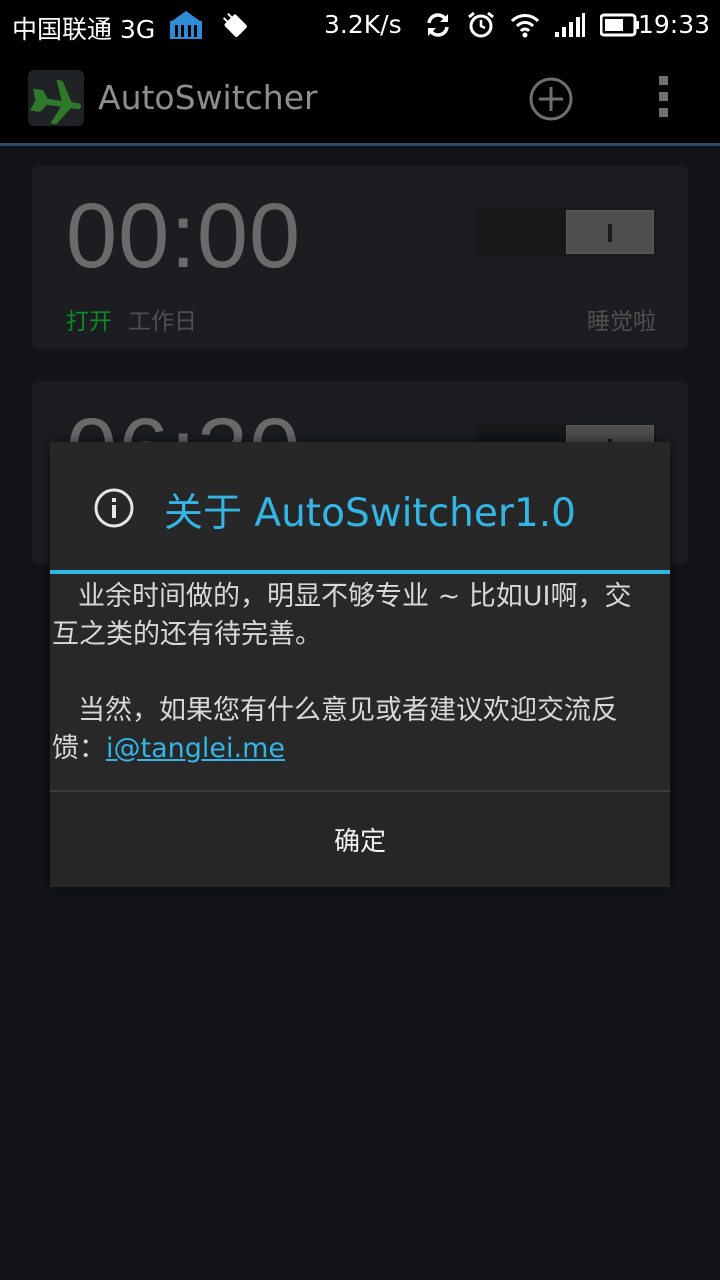  Describe the element at coordinates (663, 98) in the screenshot. I see `overflow-menu-icon` at that location.